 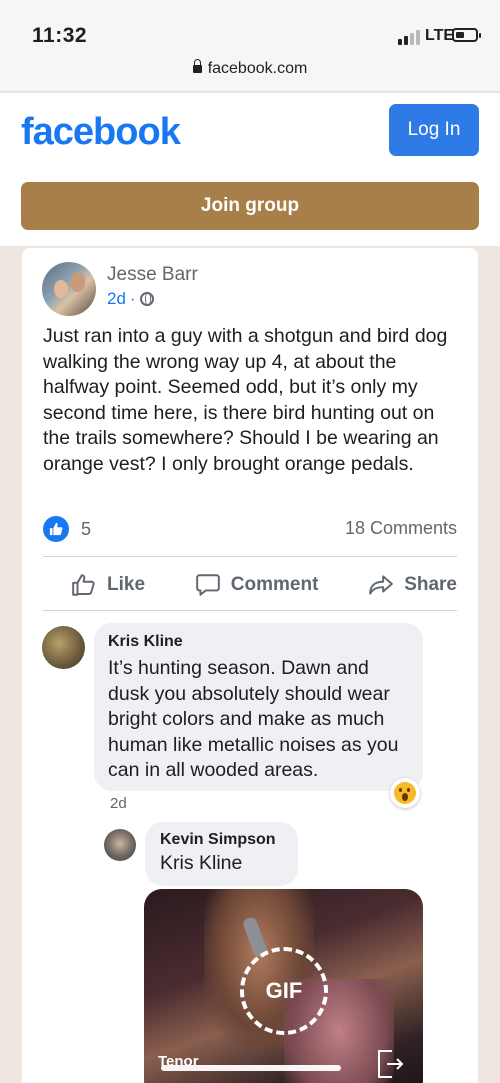 What do you see at coordinates (130, 299) in the screenshot?
I see `post-meta: 2d ·` at bounding box center [130, 299].